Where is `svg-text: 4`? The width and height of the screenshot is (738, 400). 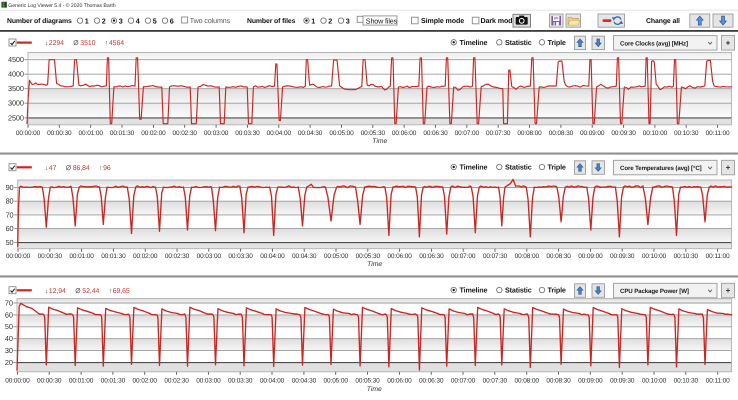
svg-text: 4 is located at coordinates (138, 20).